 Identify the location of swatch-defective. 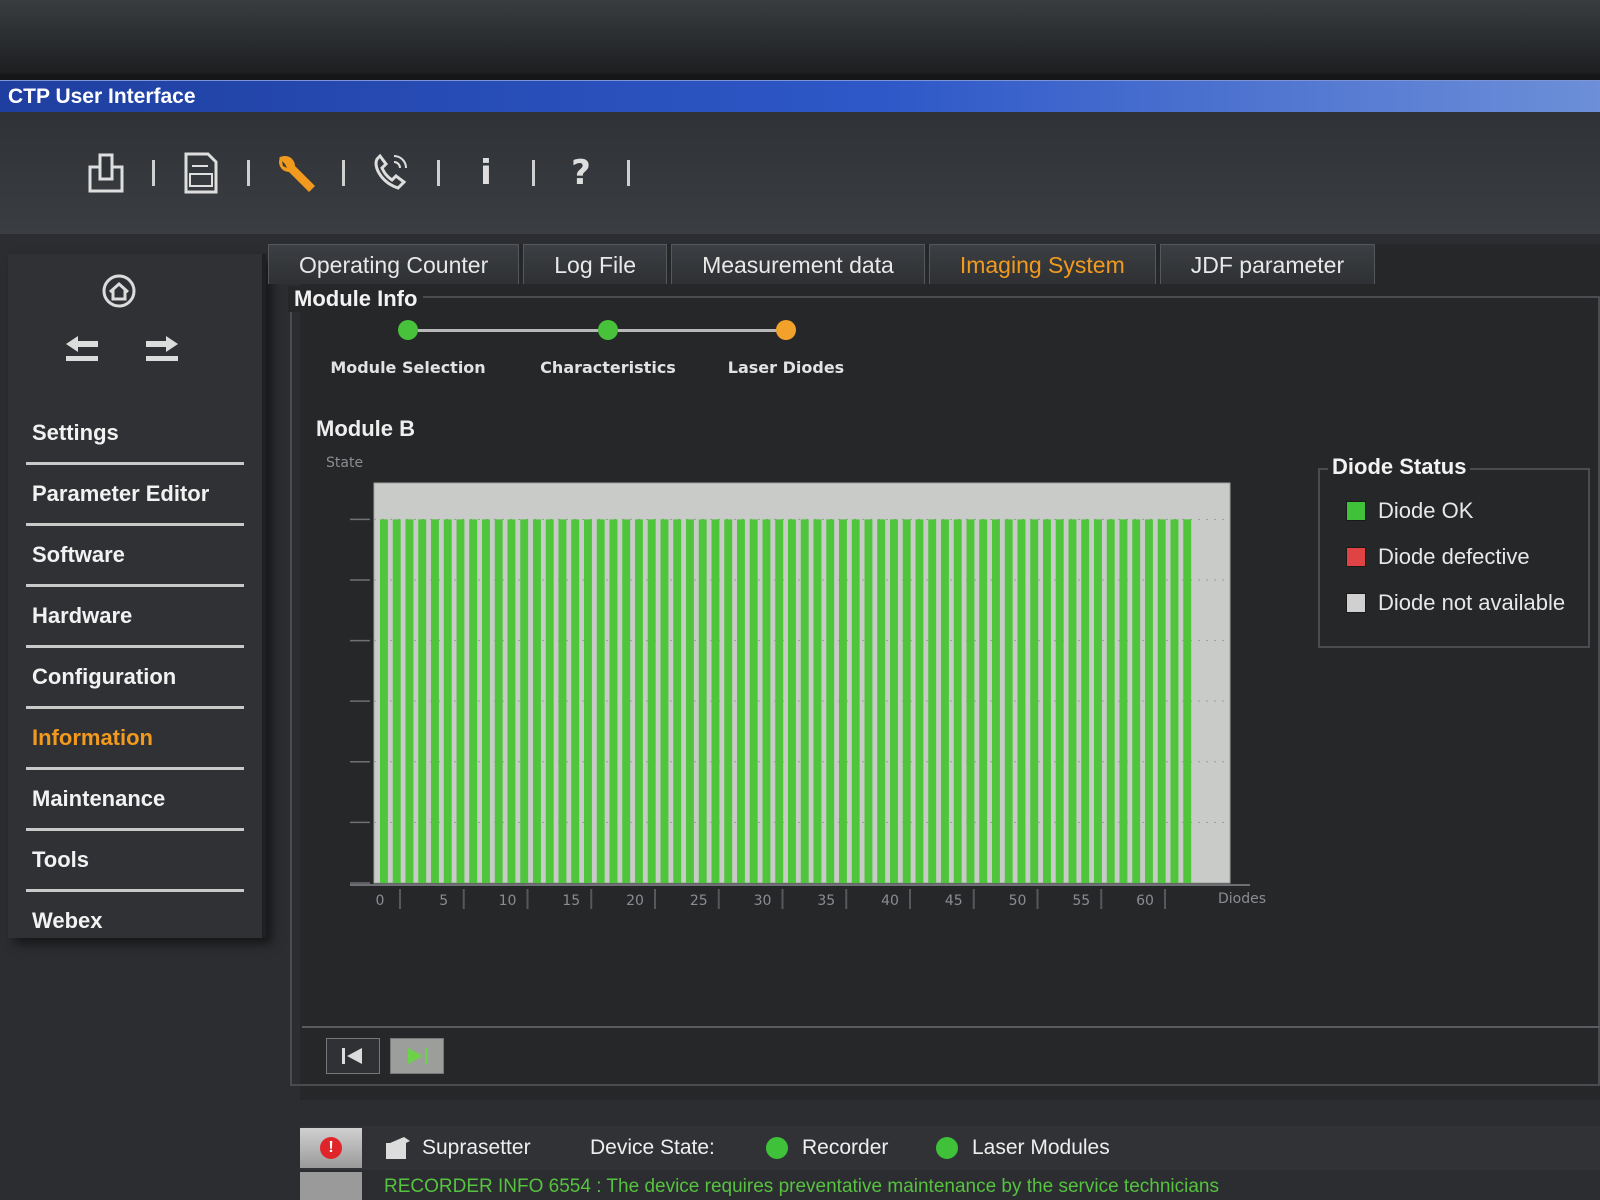
(1356, 557).